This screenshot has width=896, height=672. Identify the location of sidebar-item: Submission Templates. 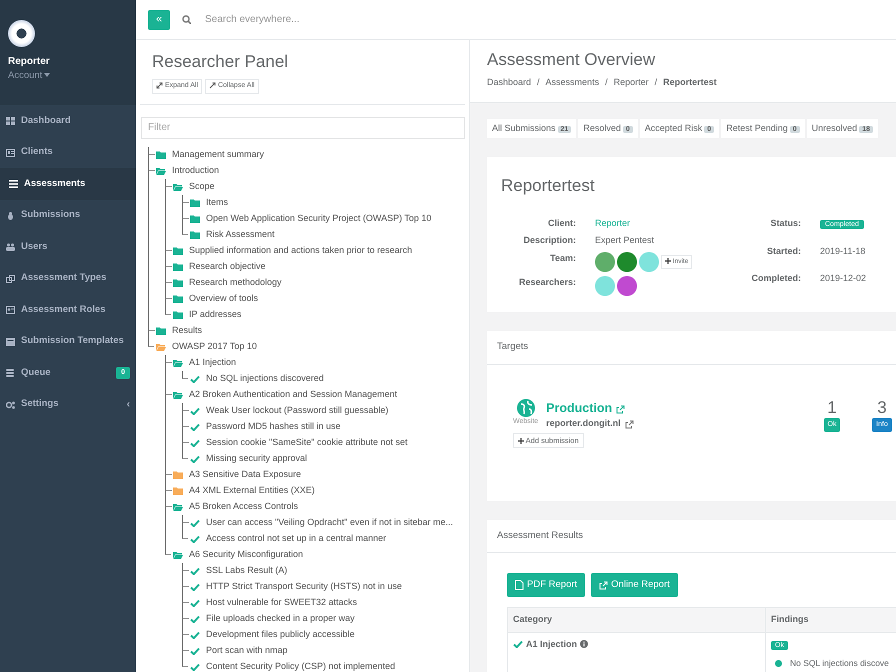
(68, 342).